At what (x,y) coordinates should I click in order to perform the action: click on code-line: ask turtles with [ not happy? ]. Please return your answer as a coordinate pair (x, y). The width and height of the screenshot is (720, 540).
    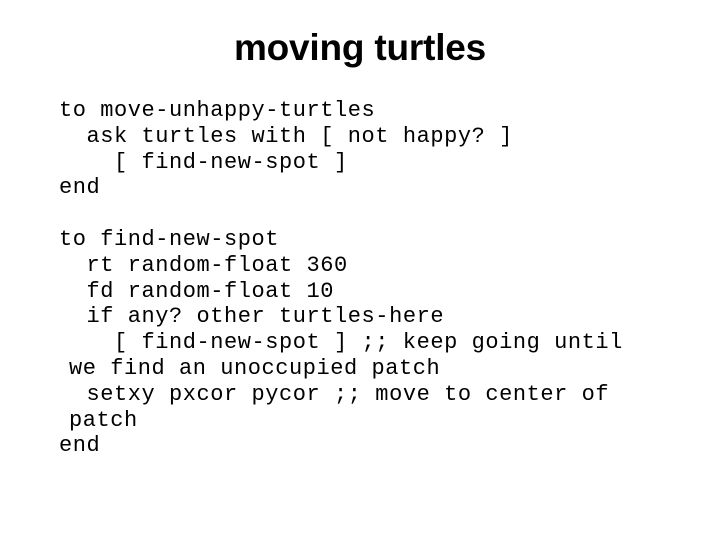
    Looking at the image, I should click on (286, 136).